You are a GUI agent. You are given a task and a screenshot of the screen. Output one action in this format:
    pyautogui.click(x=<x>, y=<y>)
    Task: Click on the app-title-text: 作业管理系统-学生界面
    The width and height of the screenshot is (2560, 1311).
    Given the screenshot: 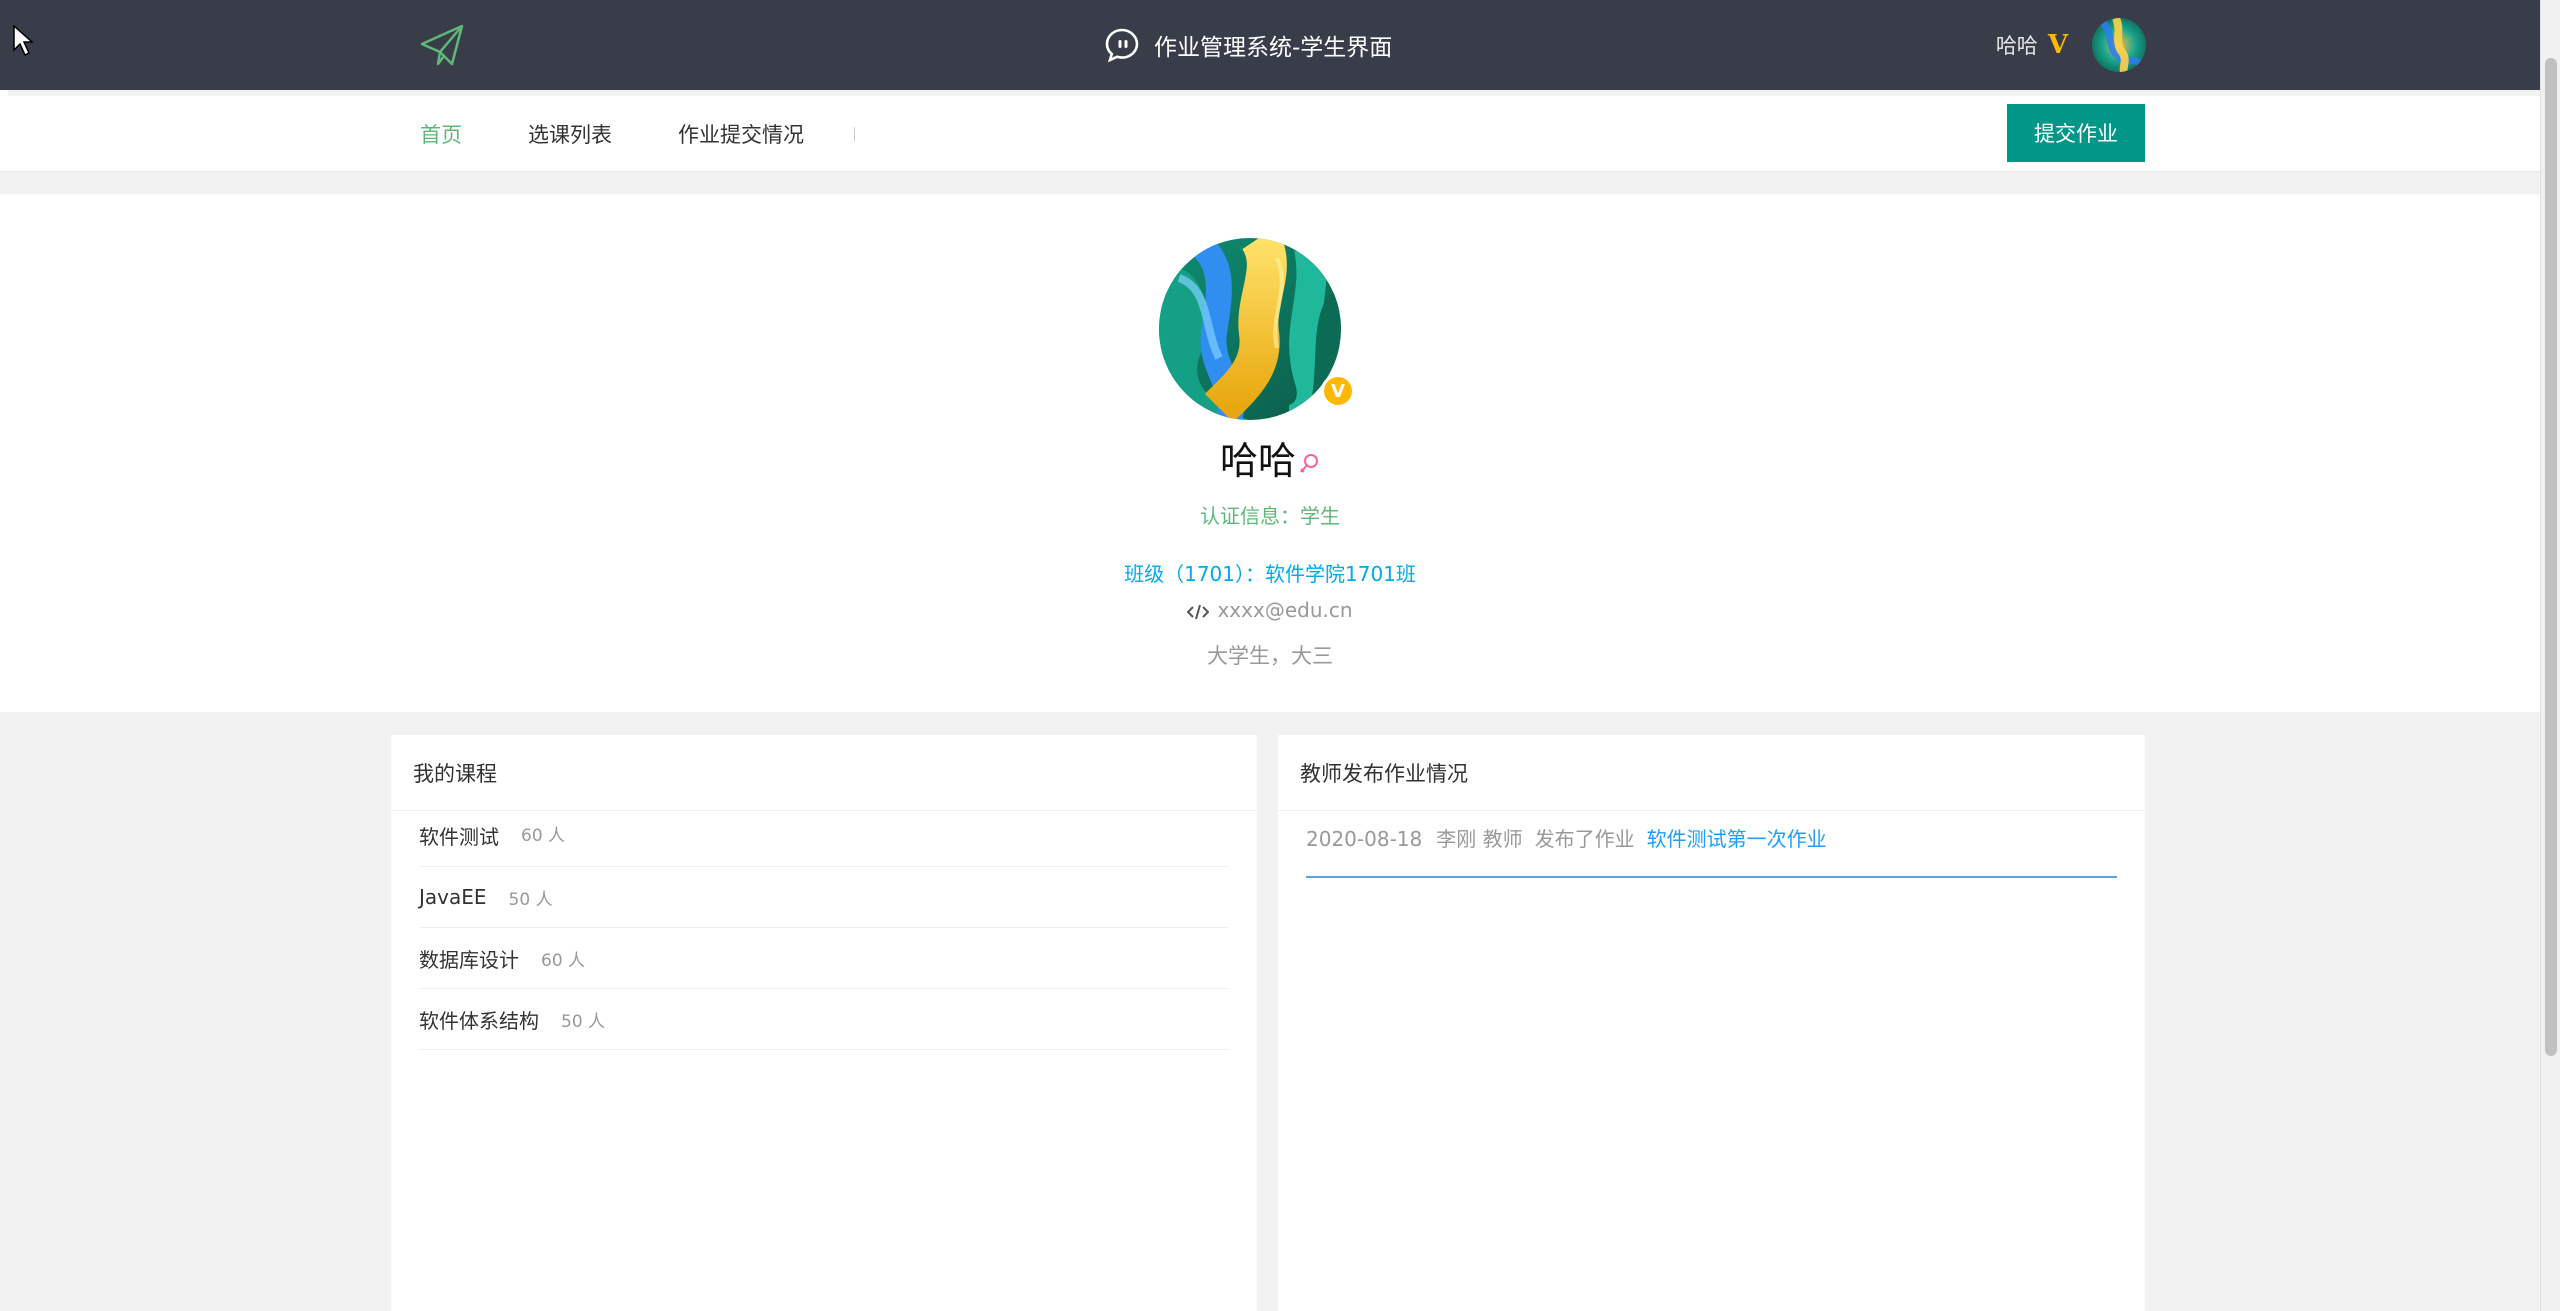 What is the action you would take?
    pyautogui.click(x=1273, y=48)
    